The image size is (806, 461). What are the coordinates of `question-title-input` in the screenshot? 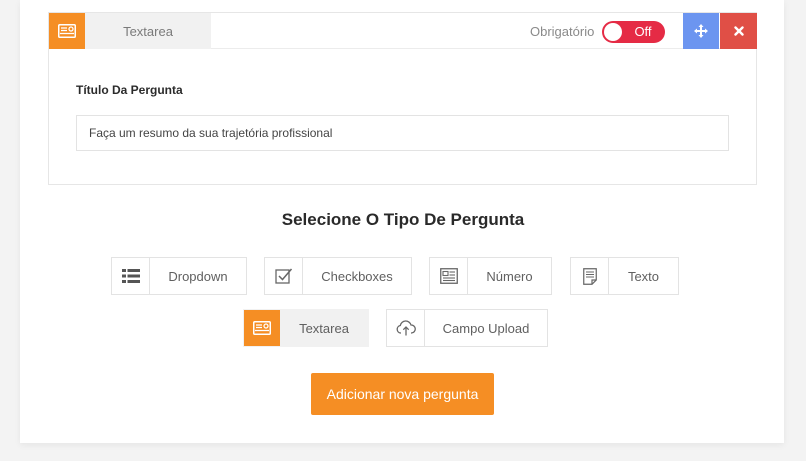 It's located at (402, 133).